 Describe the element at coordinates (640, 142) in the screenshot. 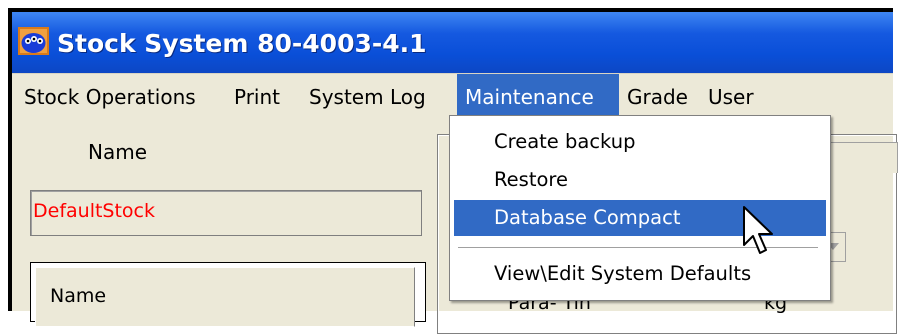

I see `menu-item-create-backup: Create backup` at that location.